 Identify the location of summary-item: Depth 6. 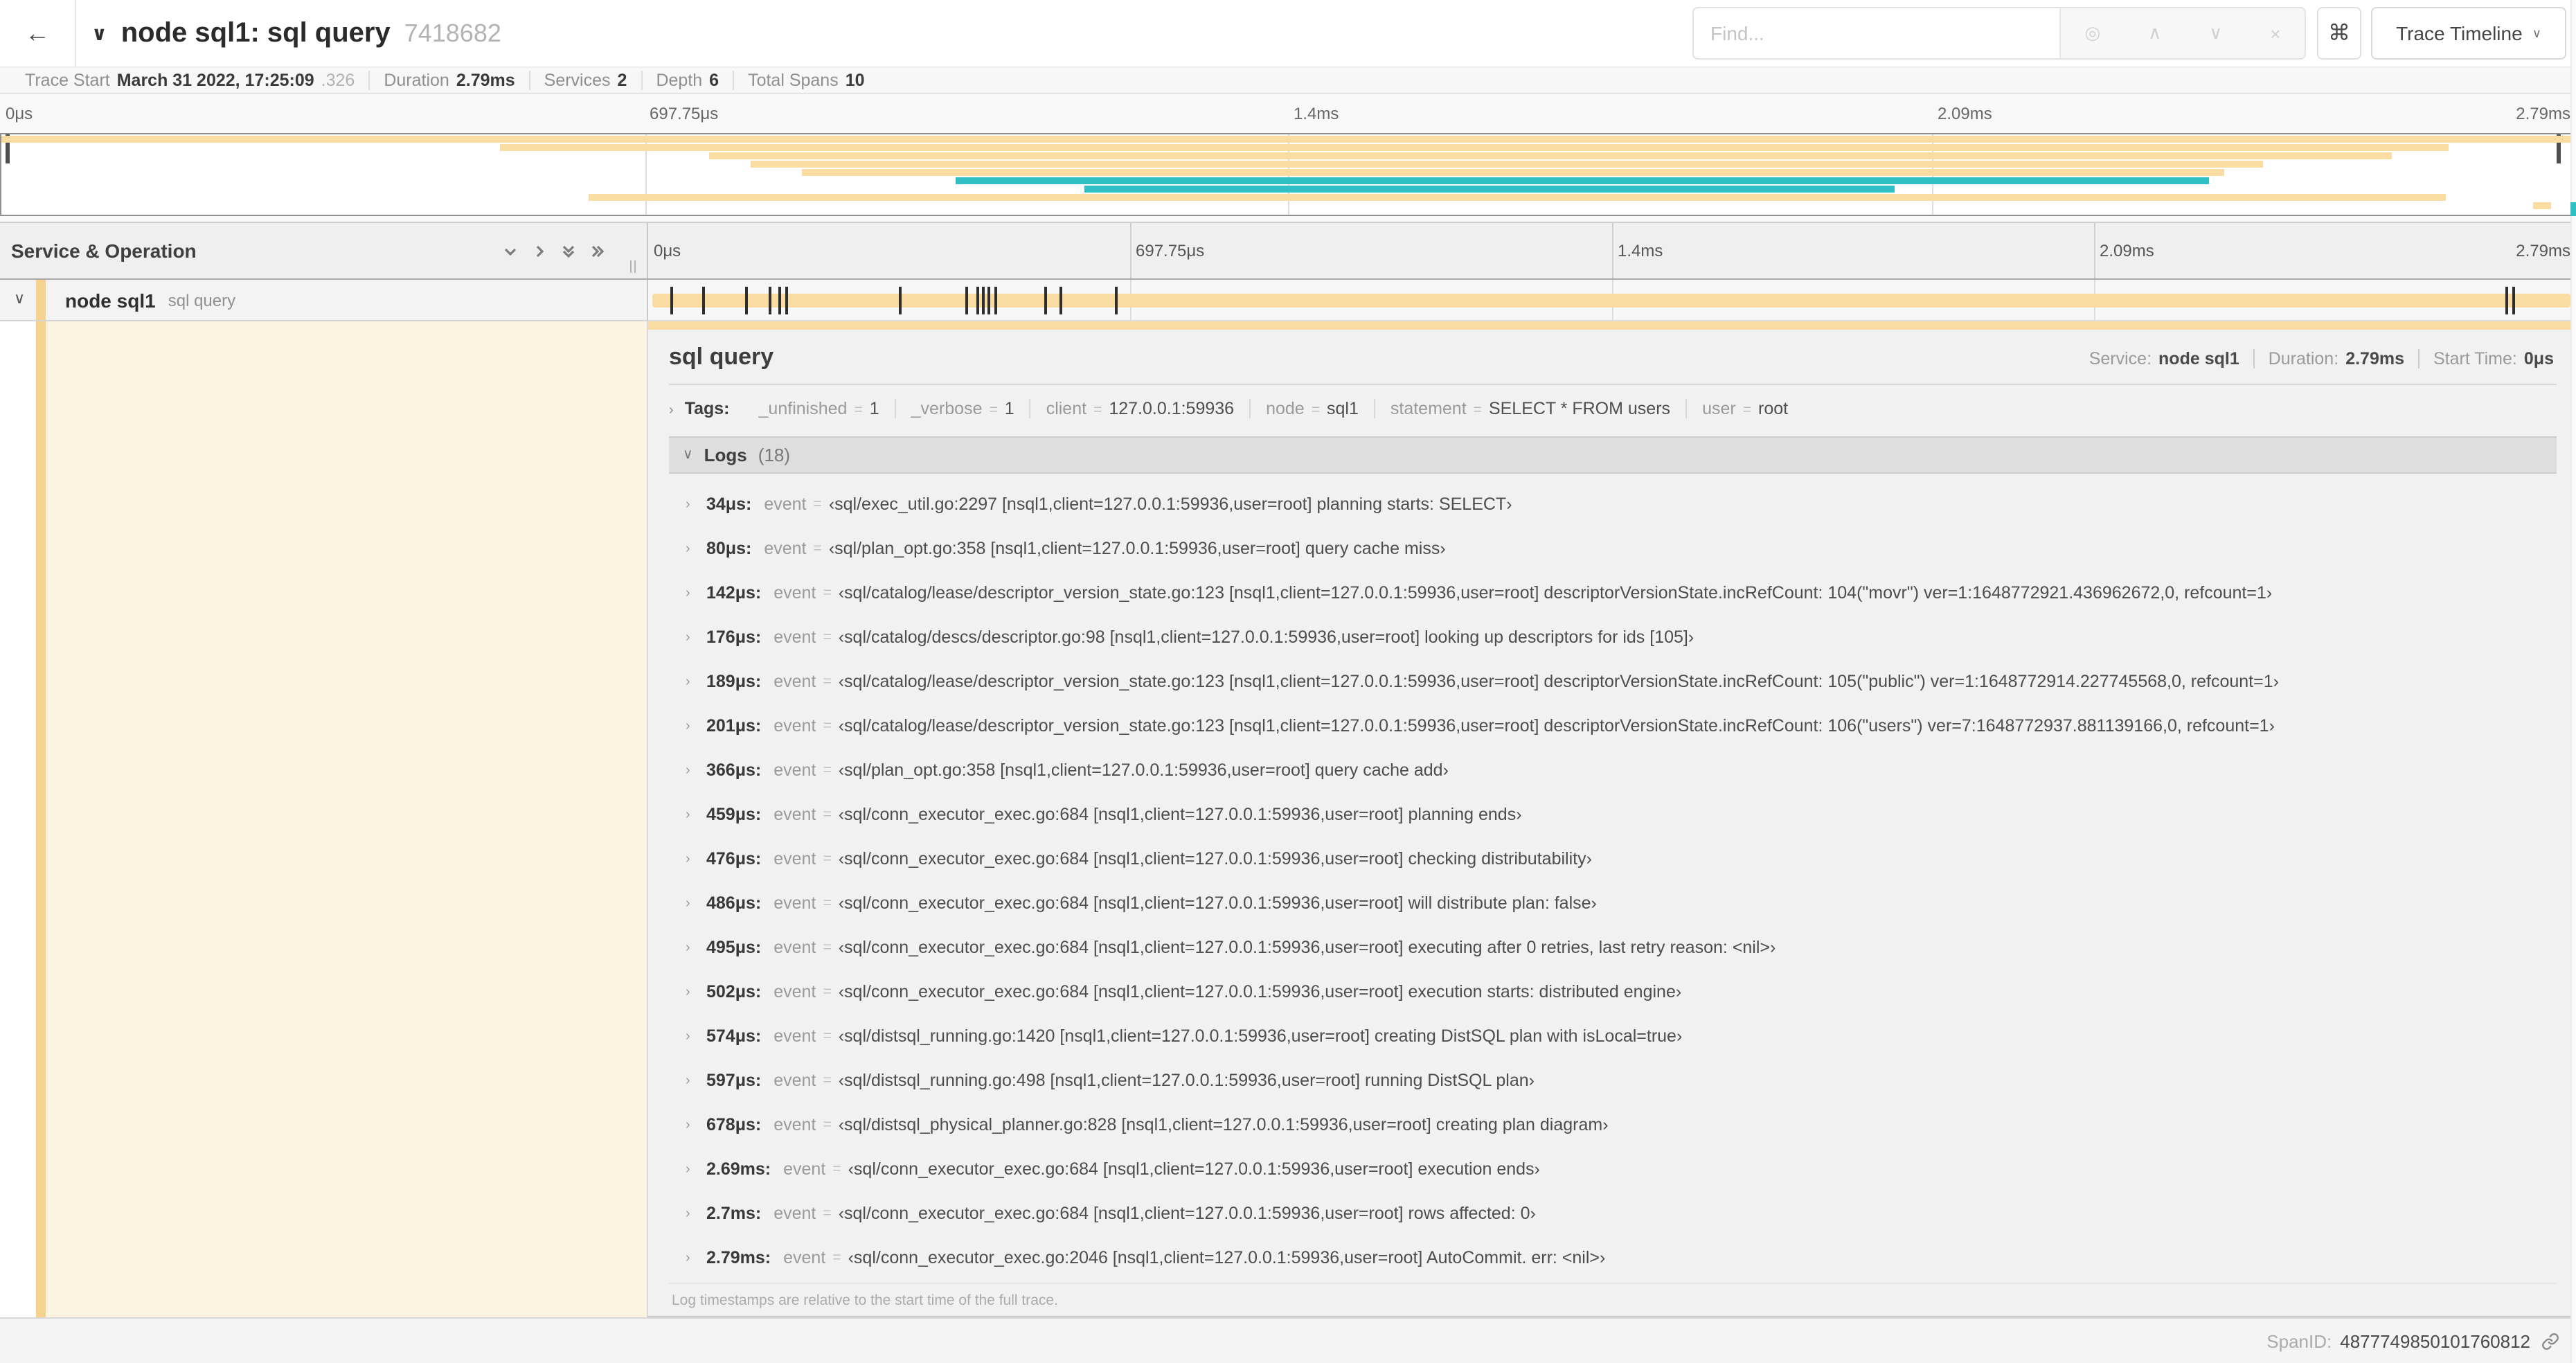
(687, 80).